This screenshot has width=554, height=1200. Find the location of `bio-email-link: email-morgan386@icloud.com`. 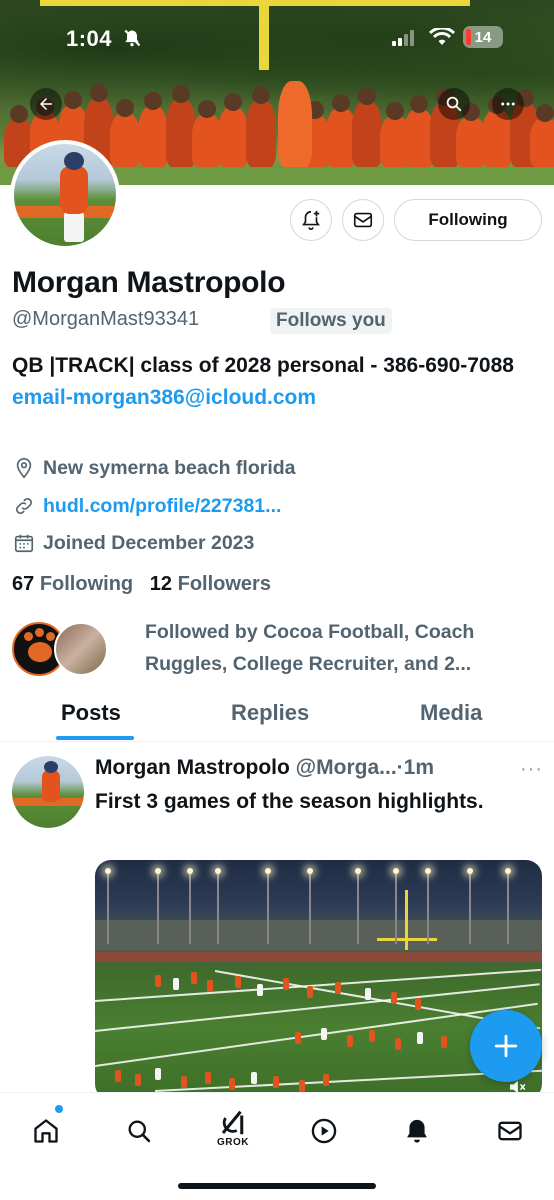

bio-email-link: email-morgan386@icloud.com is located at coordinates (164, 397).